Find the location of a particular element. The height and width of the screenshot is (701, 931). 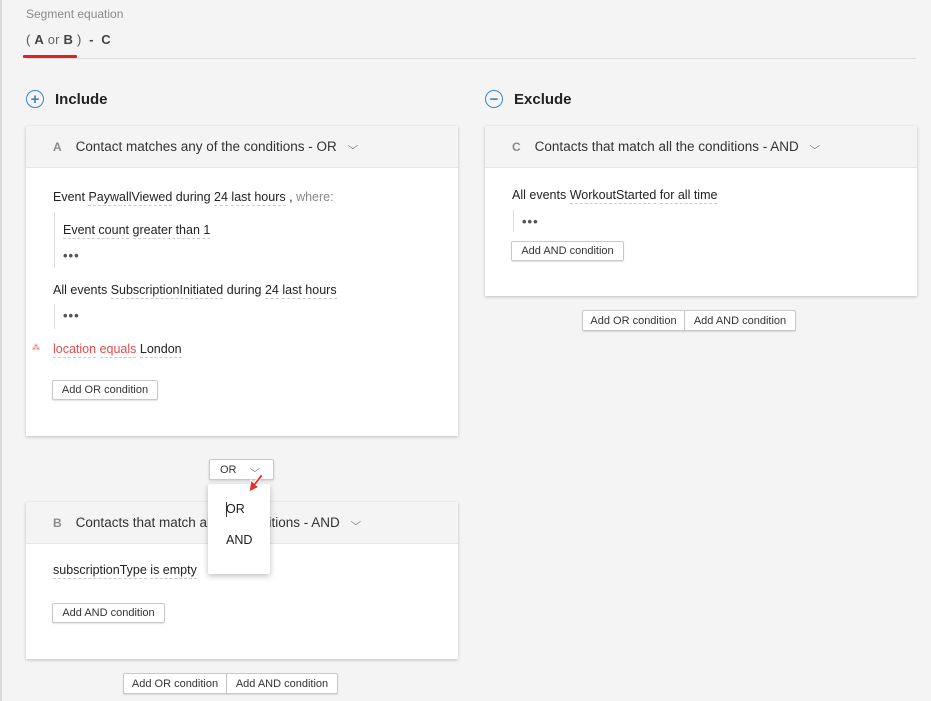

cond-prefix: Event is located at coordinates (69, 197).